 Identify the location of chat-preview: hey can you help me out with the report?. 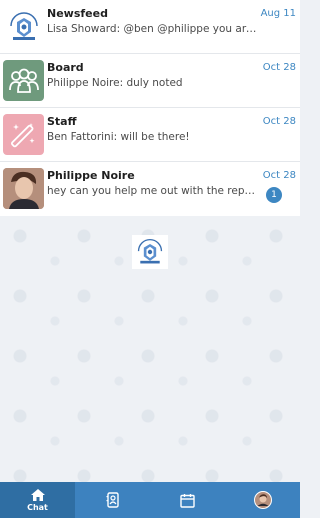
(152, 191).